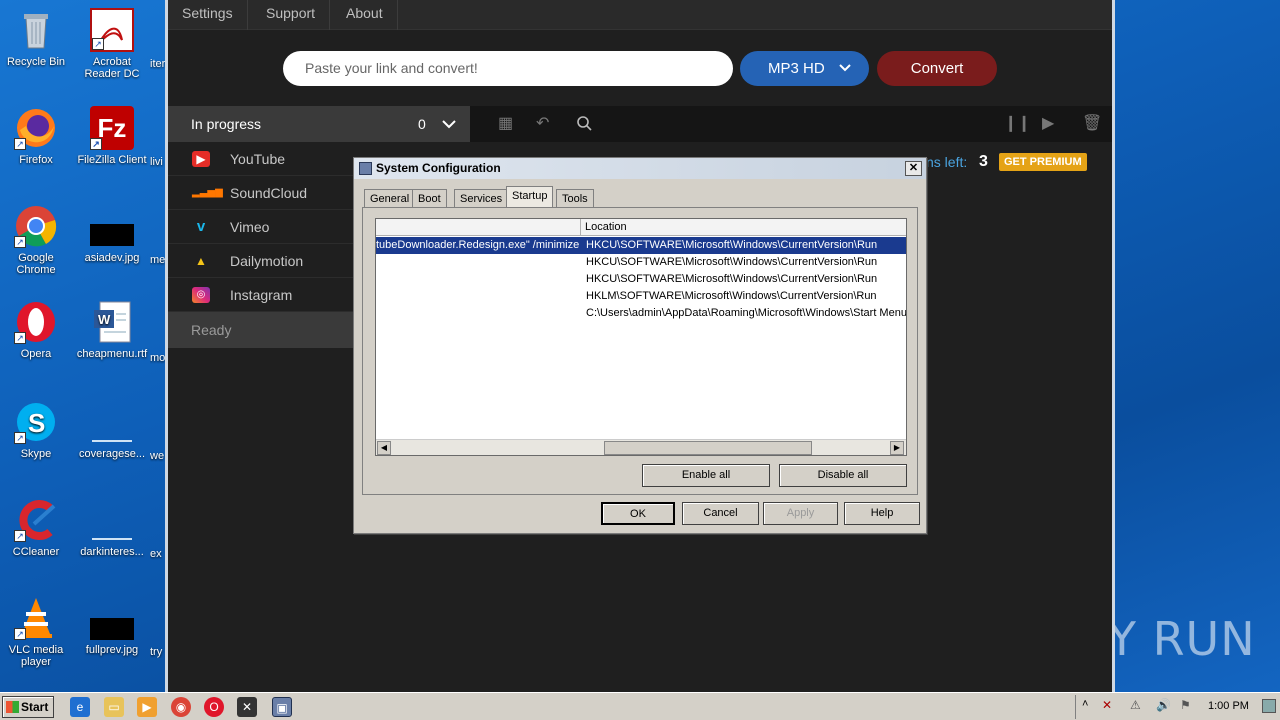 The height and width of the screenshot is (720, 1280). What do you see at coordinates (20, 536) in the screenshot?
I see `shortcut-arrow-icon: ↗` at bounding box center [20, 536].